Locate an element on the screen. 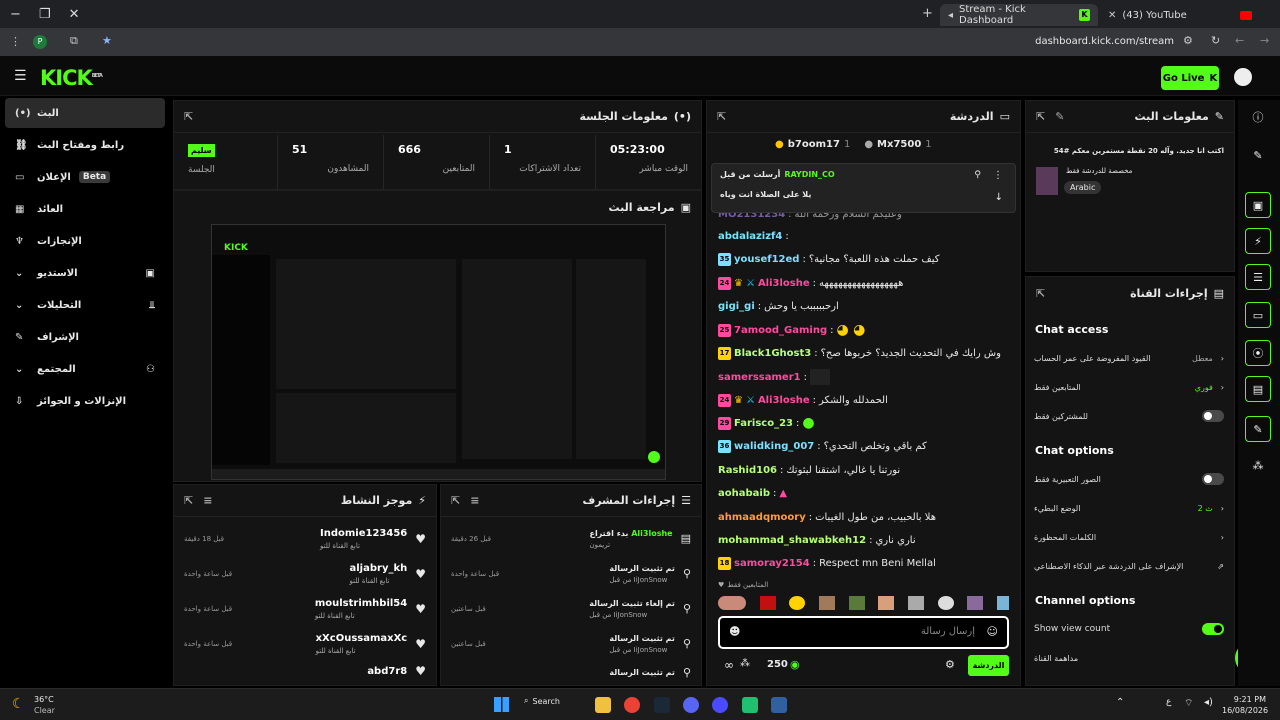 This screenshot has width=1280, height=720. chevron-right-icon: › is located at coordinates (1222, 537).